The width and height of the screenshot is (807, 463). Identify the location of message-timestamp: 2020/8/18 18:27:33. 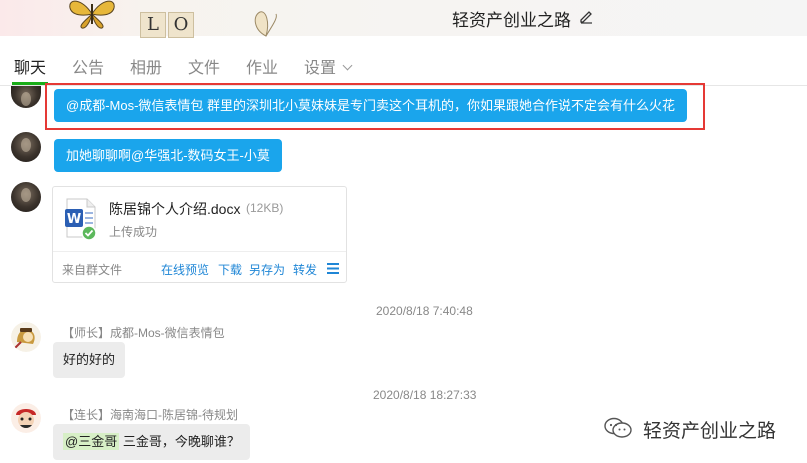
(425, 395).